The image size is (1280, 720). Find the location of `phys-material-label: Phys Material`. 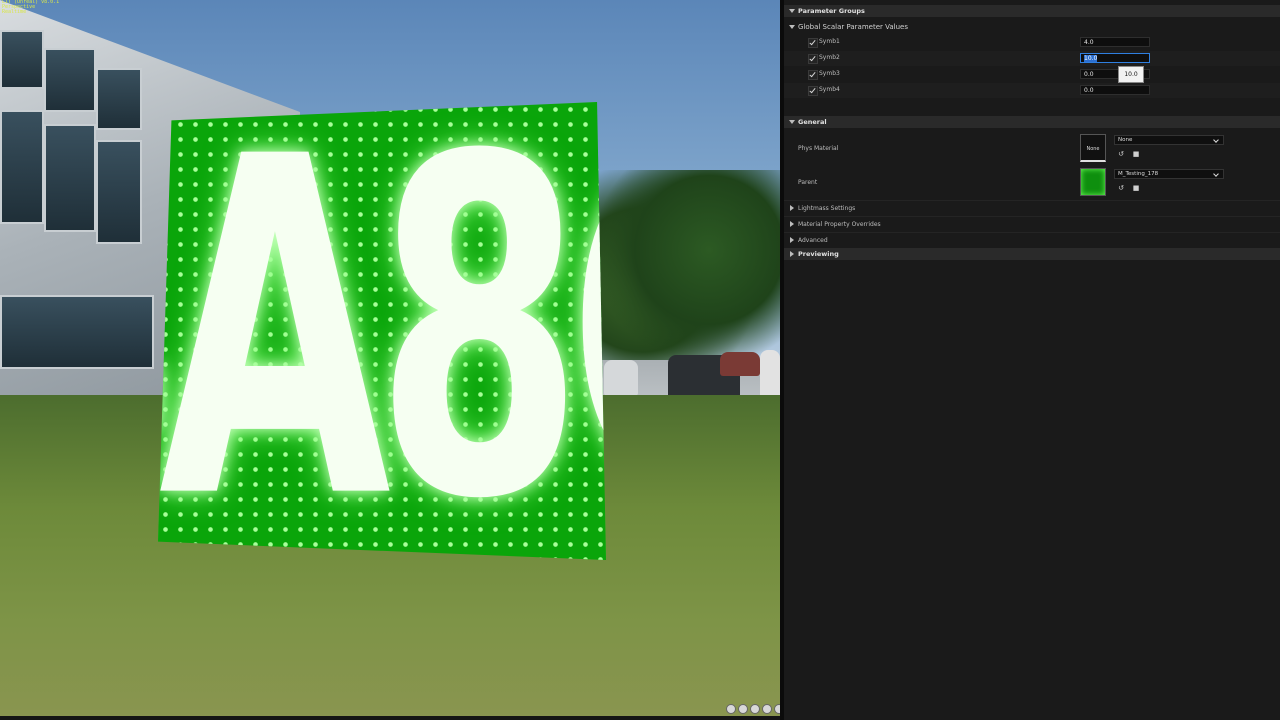

phys-material-label: Phys Material is located at coordinates (818, 148).